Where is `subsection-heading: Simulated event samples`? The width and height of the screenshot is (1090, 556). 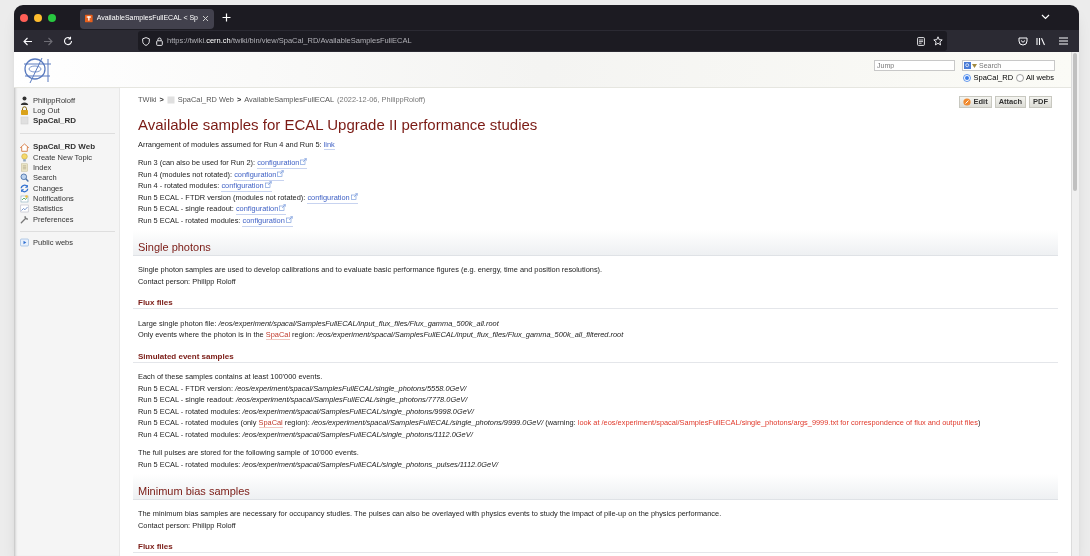
subsection-heading: Simulated event samples is located at coordinates (595, 356).